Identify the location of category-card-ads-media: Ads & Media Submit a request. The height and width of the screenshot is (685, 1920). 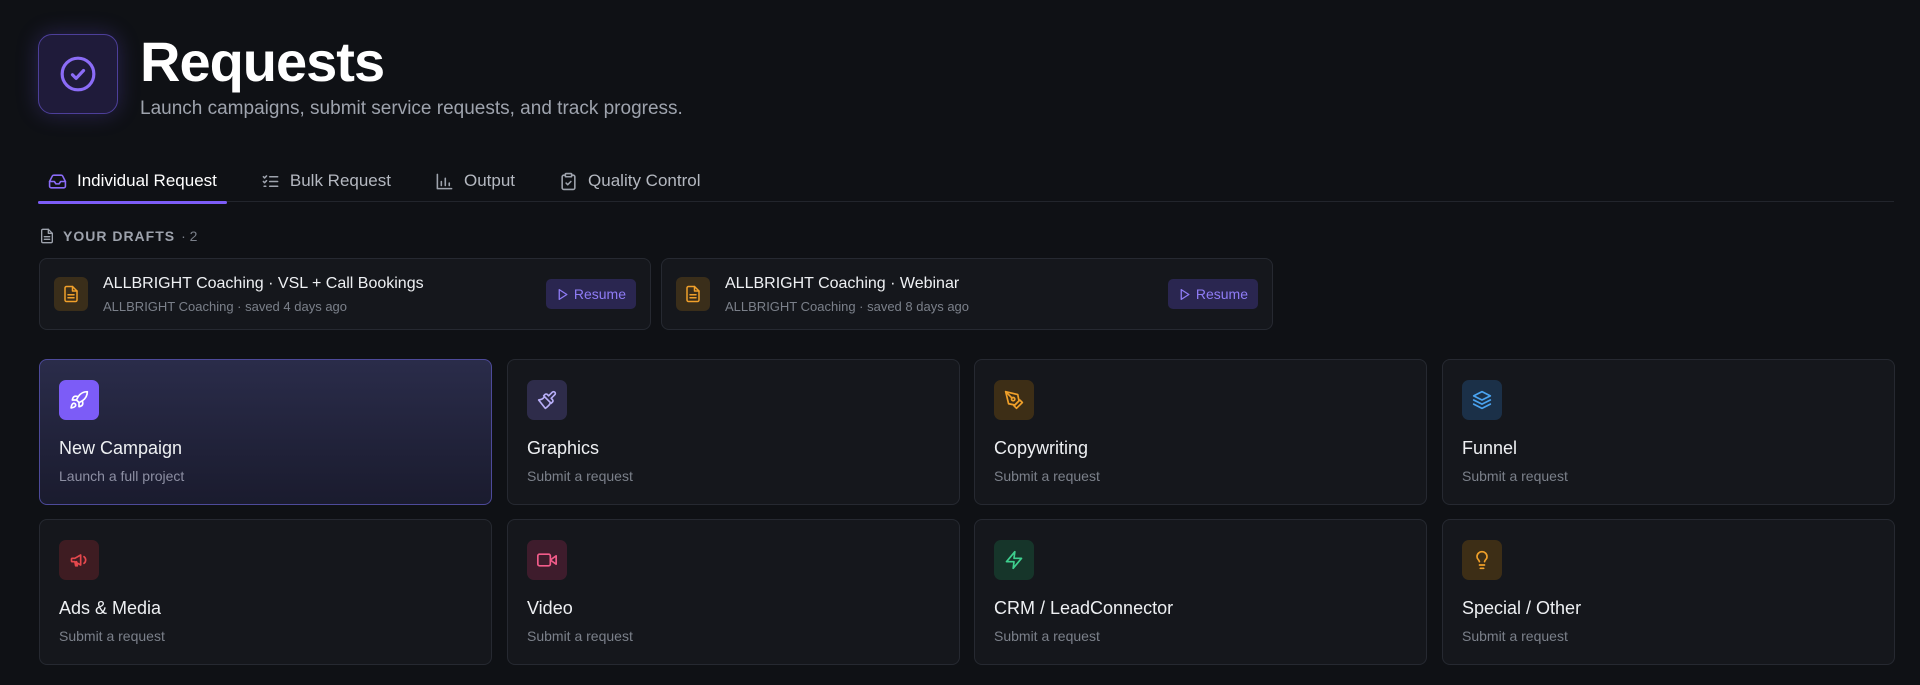
(265, 592).